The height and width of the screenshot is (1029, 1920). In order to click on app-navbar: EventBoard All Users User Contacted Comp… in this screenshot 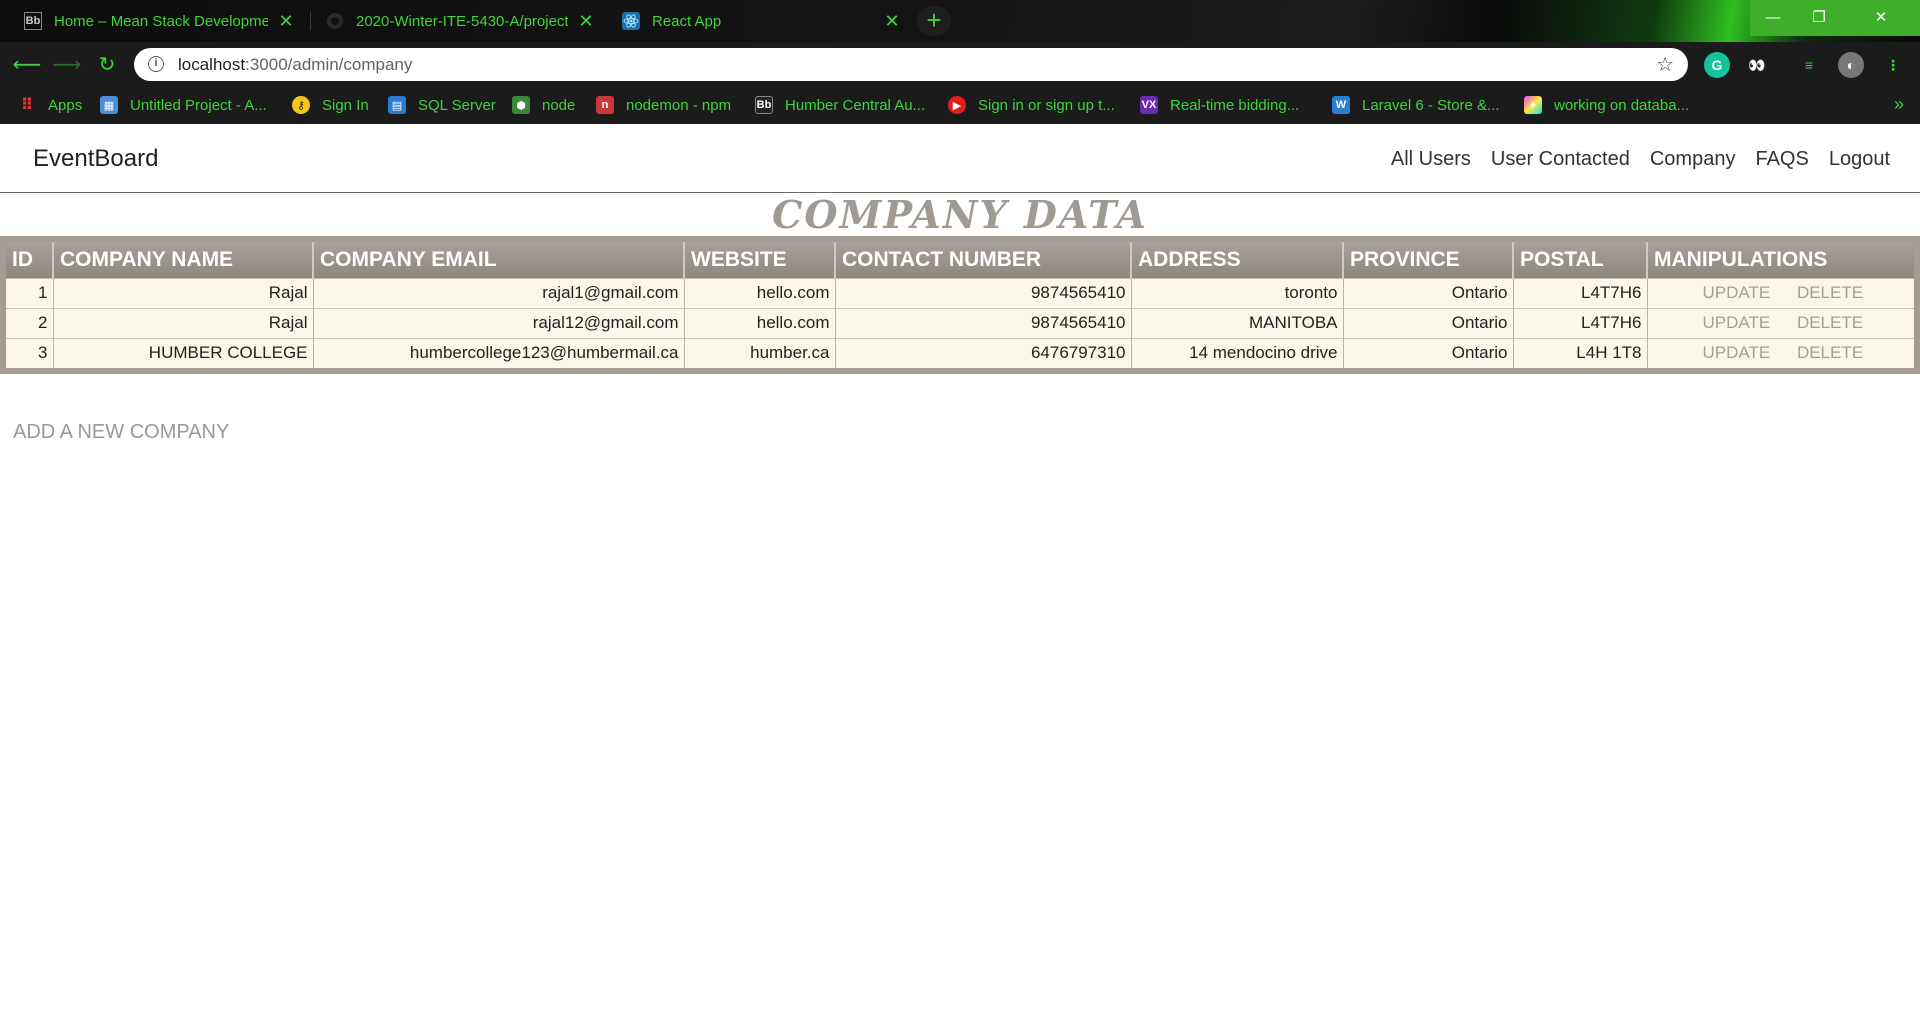, I will do `click(960, 158)`.